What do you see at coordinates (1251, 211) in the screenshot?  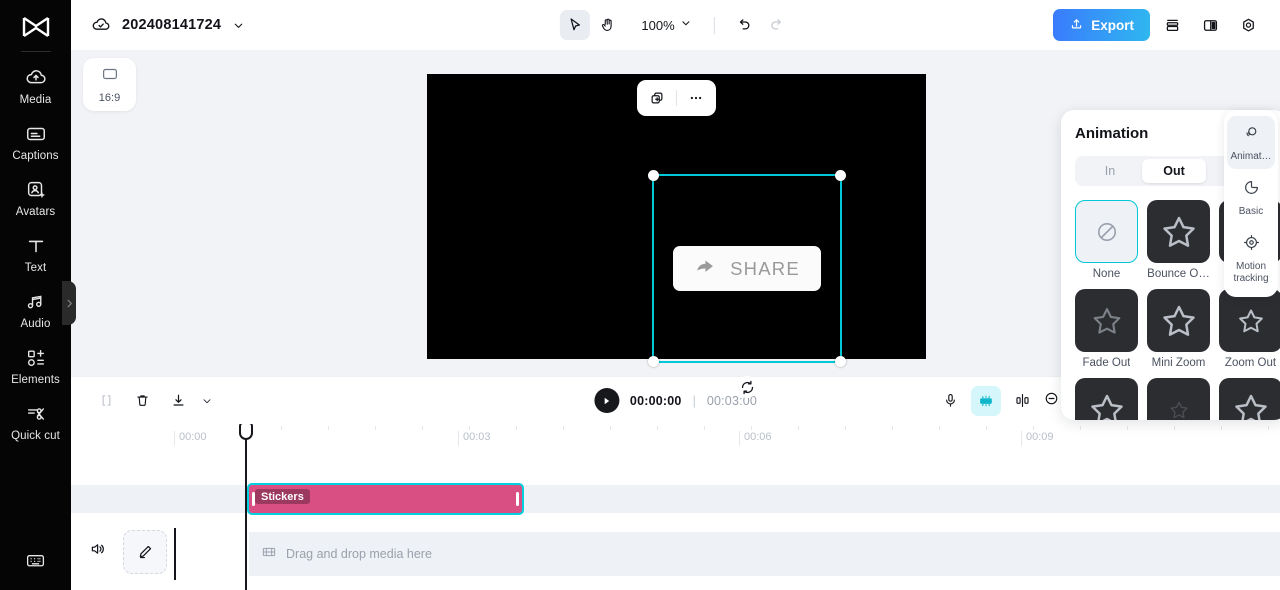 I see `right-rail-item-label: Basic` at bounding box center [1251, 211].